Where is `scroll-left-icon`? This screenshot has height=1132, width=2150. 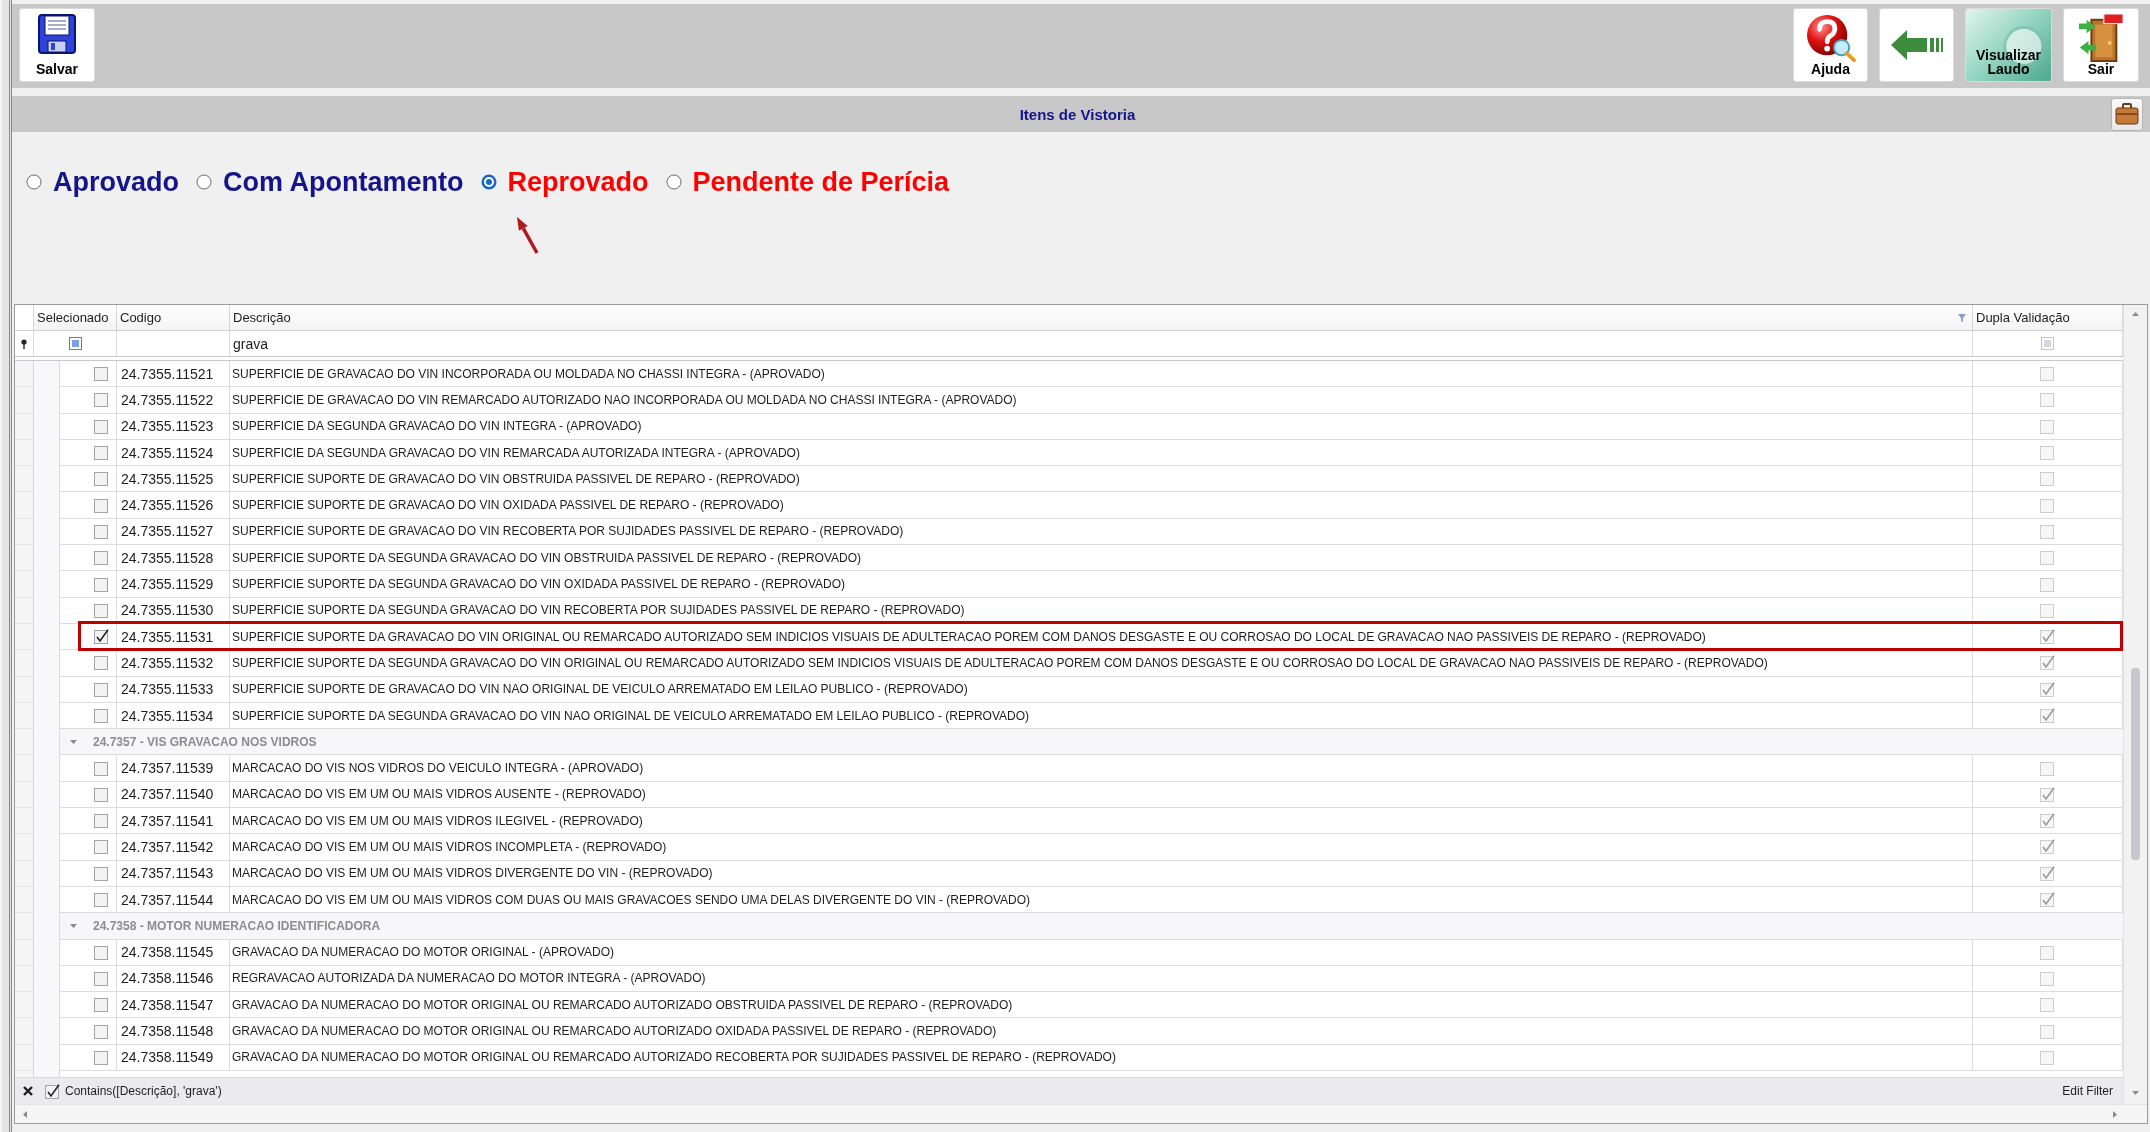
scroll-left-icon is located at coordinates (25, 1114).